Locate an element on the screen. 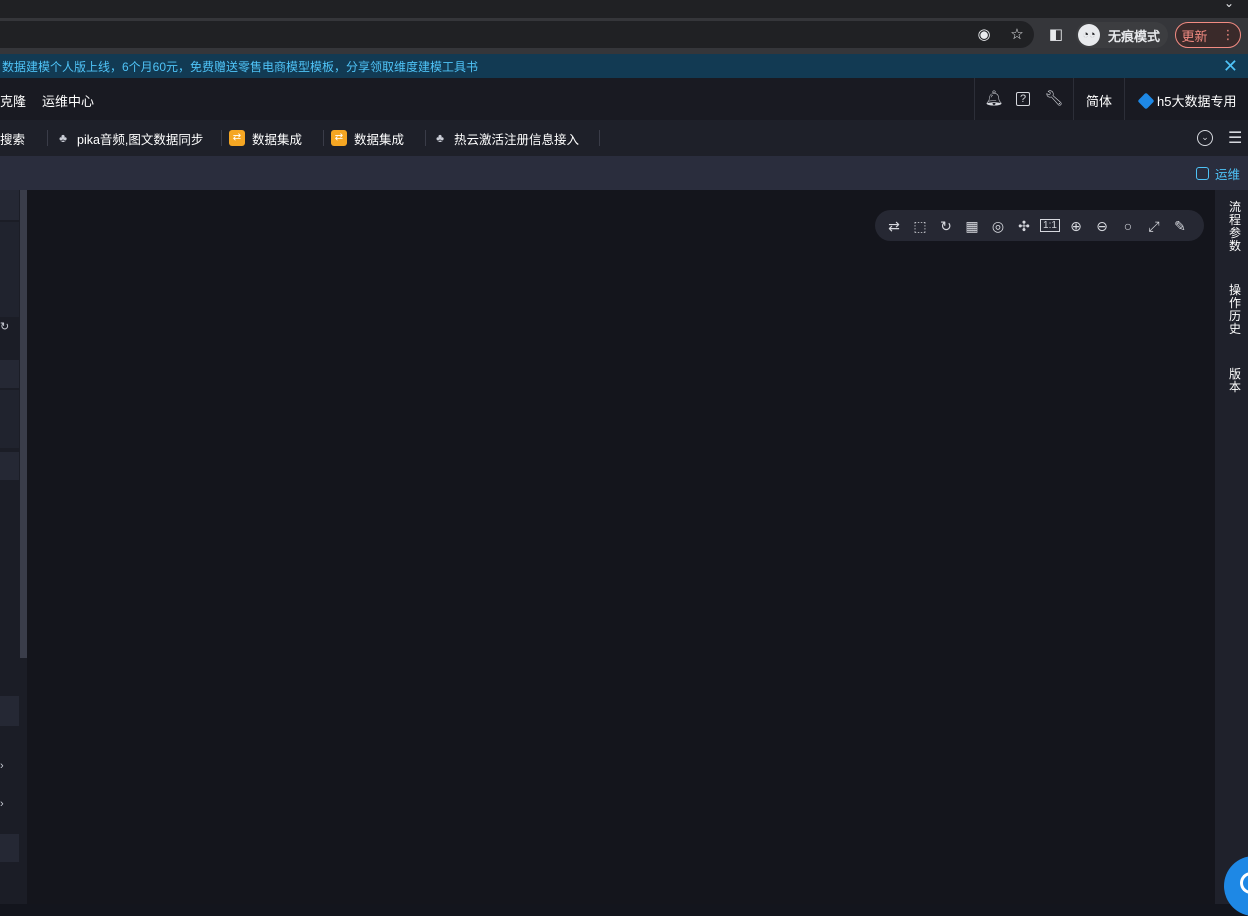 The width and height of the screenshot is (1248, 916). fit-icon: ✣ is located at coordinates (1024, 226).